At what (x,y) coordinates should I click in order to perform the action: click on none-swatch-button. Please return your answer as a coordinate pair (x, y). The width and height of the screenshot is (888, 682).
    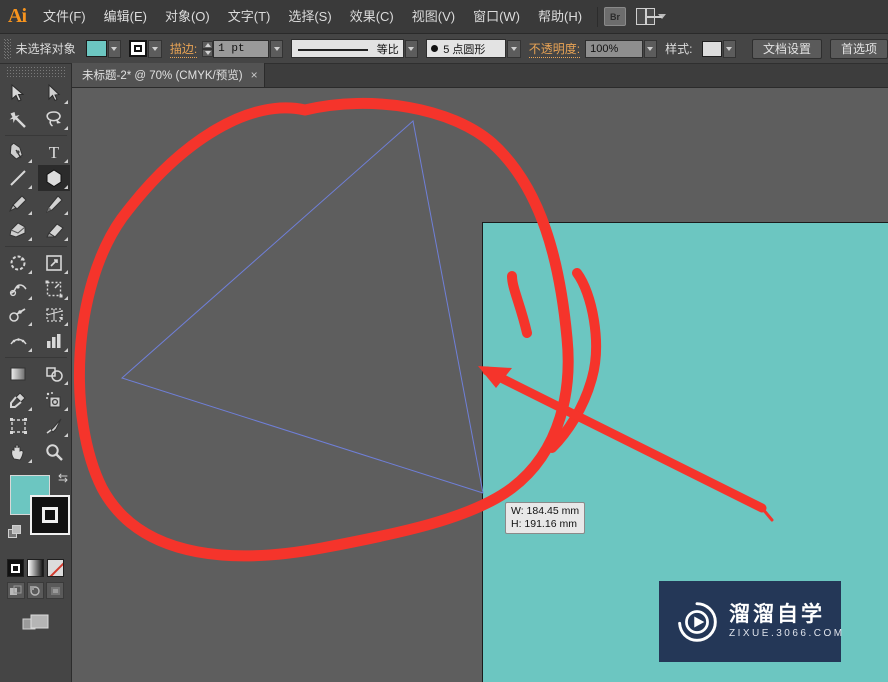
    Looking at the image, I should click on (55, 568).